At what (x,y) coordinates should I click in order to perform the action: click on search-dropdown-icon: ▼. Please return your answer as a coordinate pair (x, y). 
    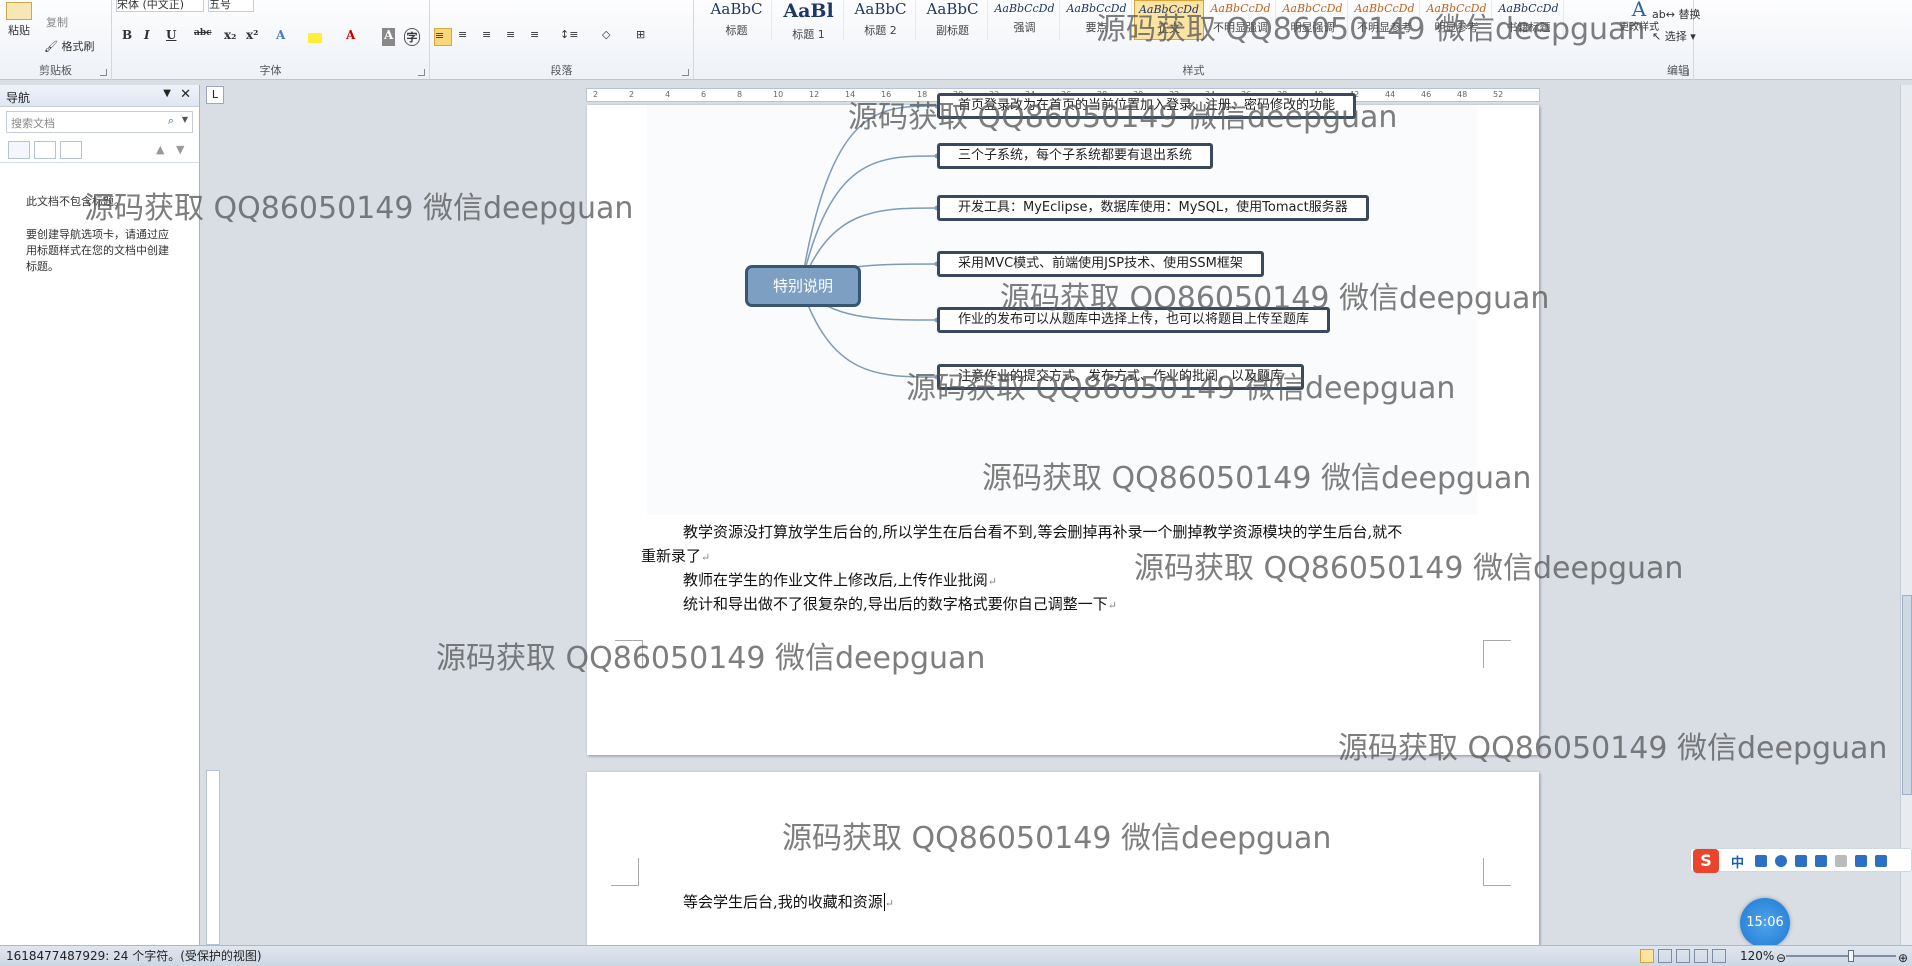
    Looking at the image, I should click on (185, 119).